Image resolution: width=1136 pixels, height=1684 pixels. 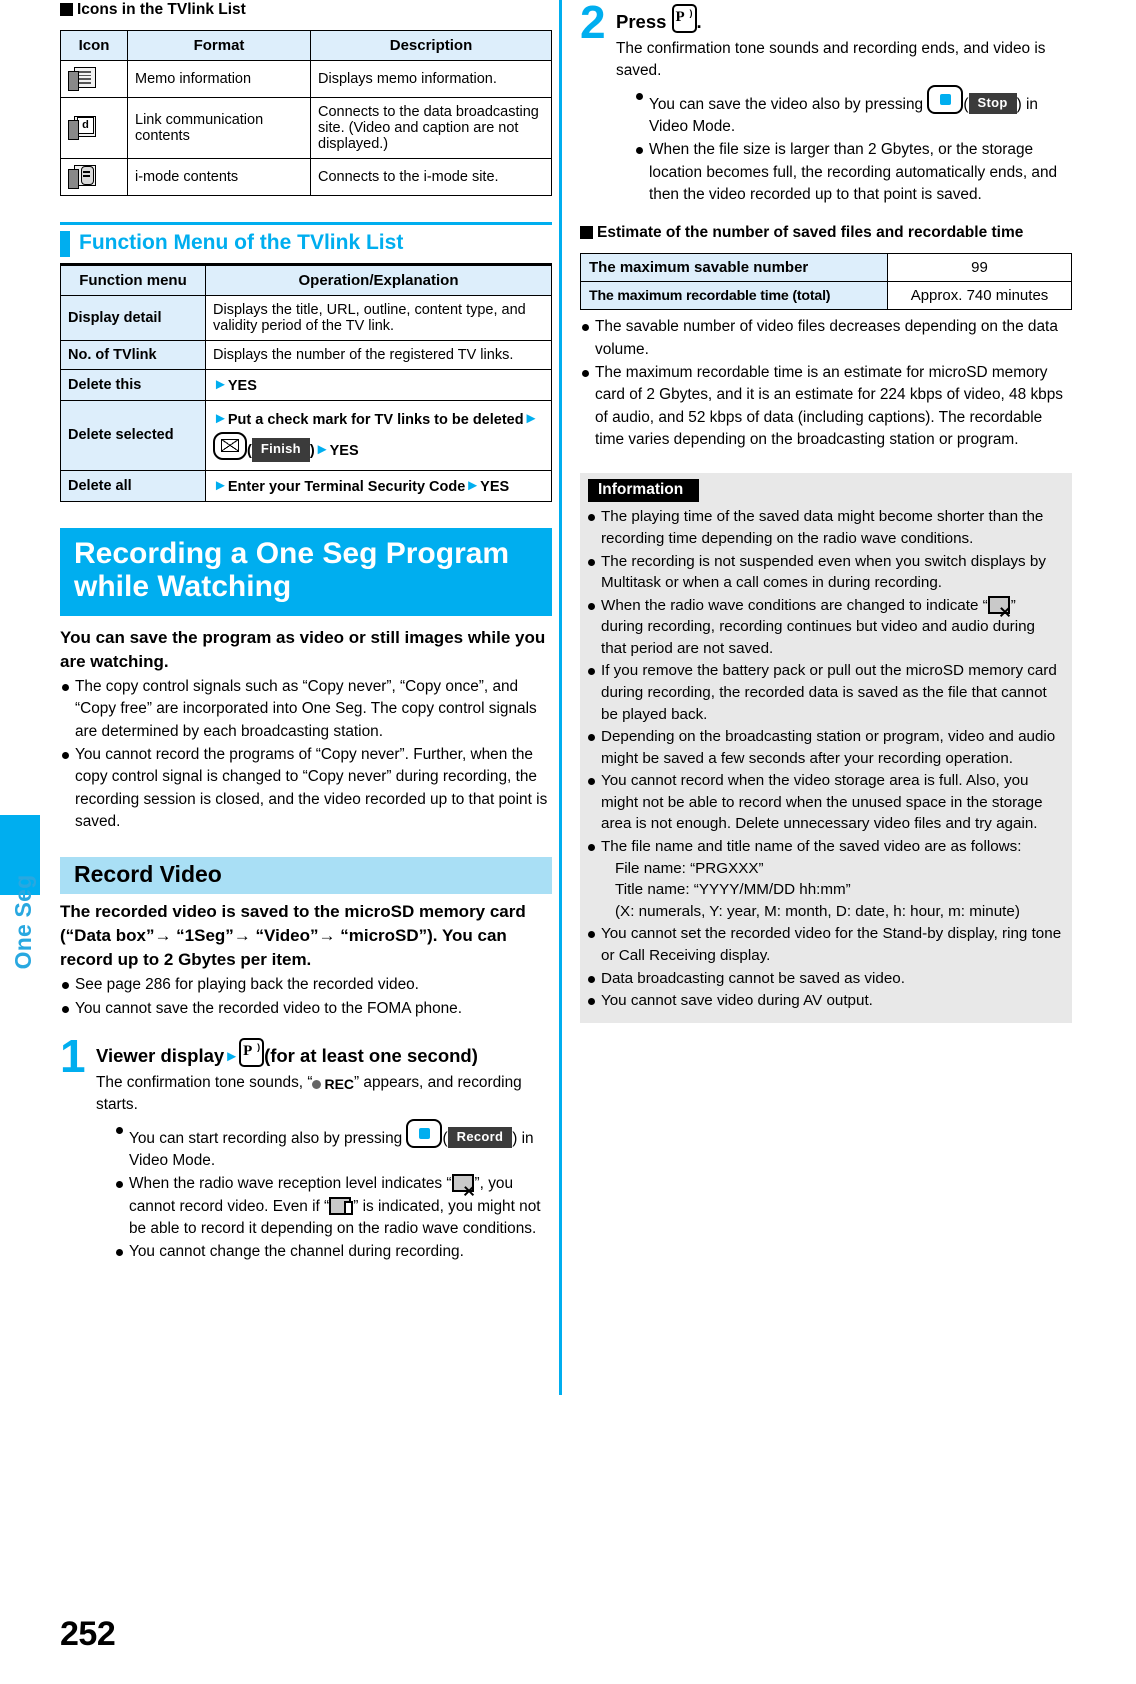 I want to click on side-tab-label: One Seg, so click(x=23, y=922).